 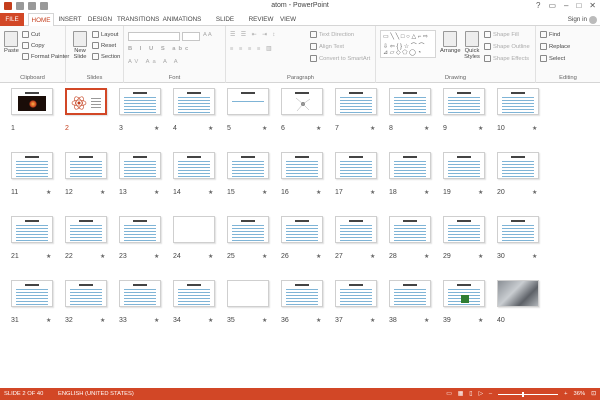 What do you see at coordinates (11, 42) in the screenshot?
I see `paste-button: Paste` at bounding box center [11, 42].